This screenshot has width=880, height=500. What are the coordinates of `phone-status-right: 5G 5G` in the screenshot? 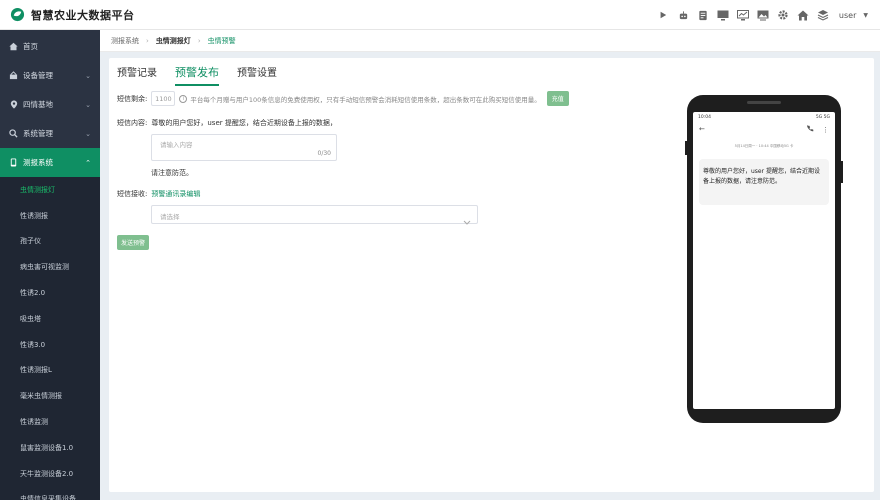 It's located at (822, 117).